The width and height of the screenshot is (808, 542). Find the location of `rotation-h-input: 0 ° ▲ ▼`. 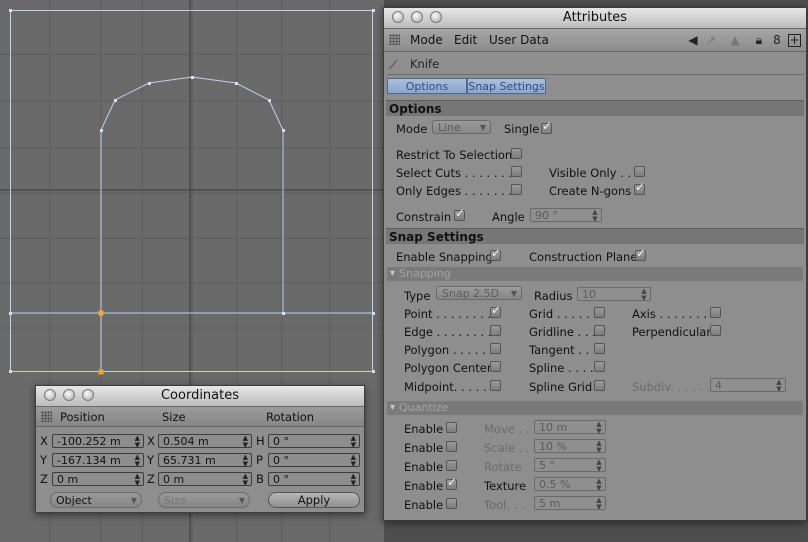

rotation-h-input: 0 ° ▲ ▼ is located at coordinates (314, 441).